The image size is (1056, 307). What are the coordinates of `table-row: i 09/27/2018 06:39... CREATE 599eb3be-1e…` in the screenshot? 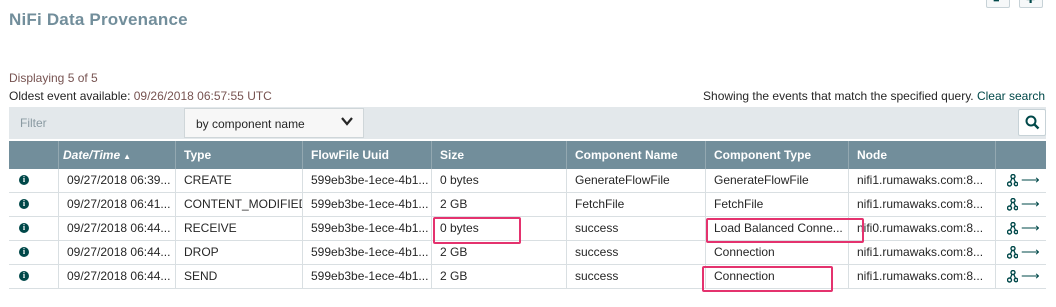 It's located at (527, 181).